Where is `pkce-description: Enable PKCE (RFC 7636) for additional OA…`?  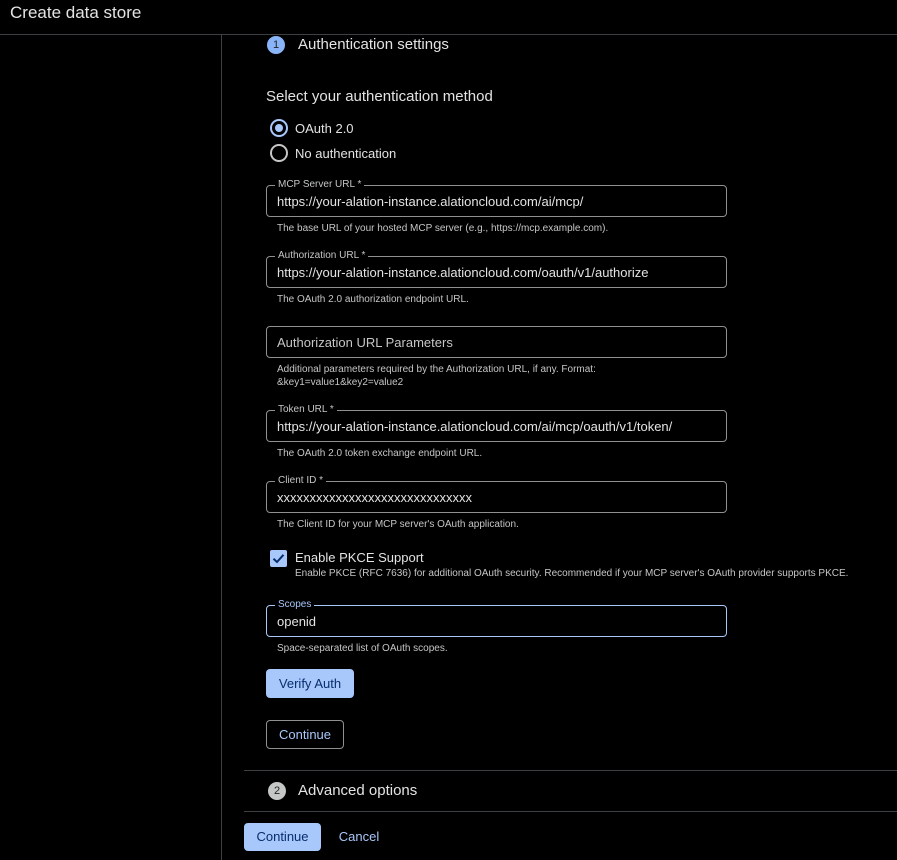 pkce-description: Enable PKCE (RFC 7636) for additional OA… is located at coordinates (572, 573).